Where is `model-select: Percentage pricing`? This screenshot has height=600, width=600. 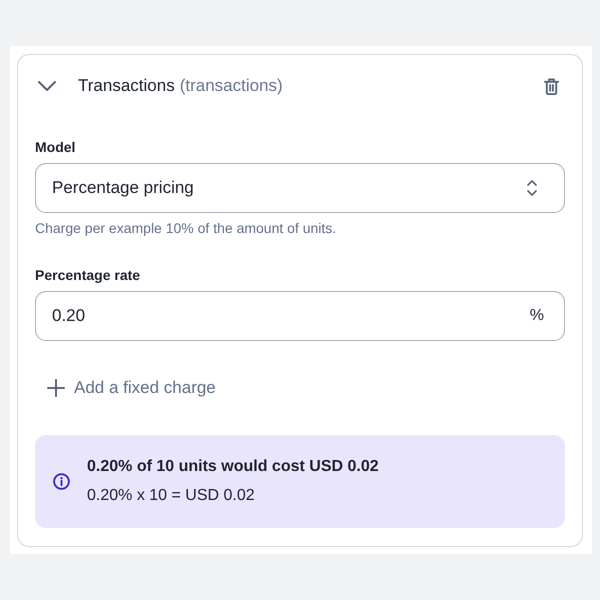
model-select: Percentage pricing is located at coordinates (300, 188).